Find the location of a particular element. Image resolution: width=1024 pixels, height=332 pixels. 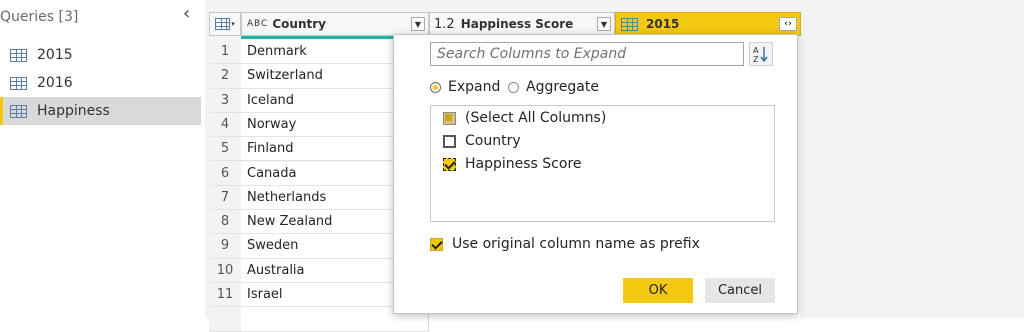

column-header-country: A B C Country ▼ is located at coordinates (335, 24).